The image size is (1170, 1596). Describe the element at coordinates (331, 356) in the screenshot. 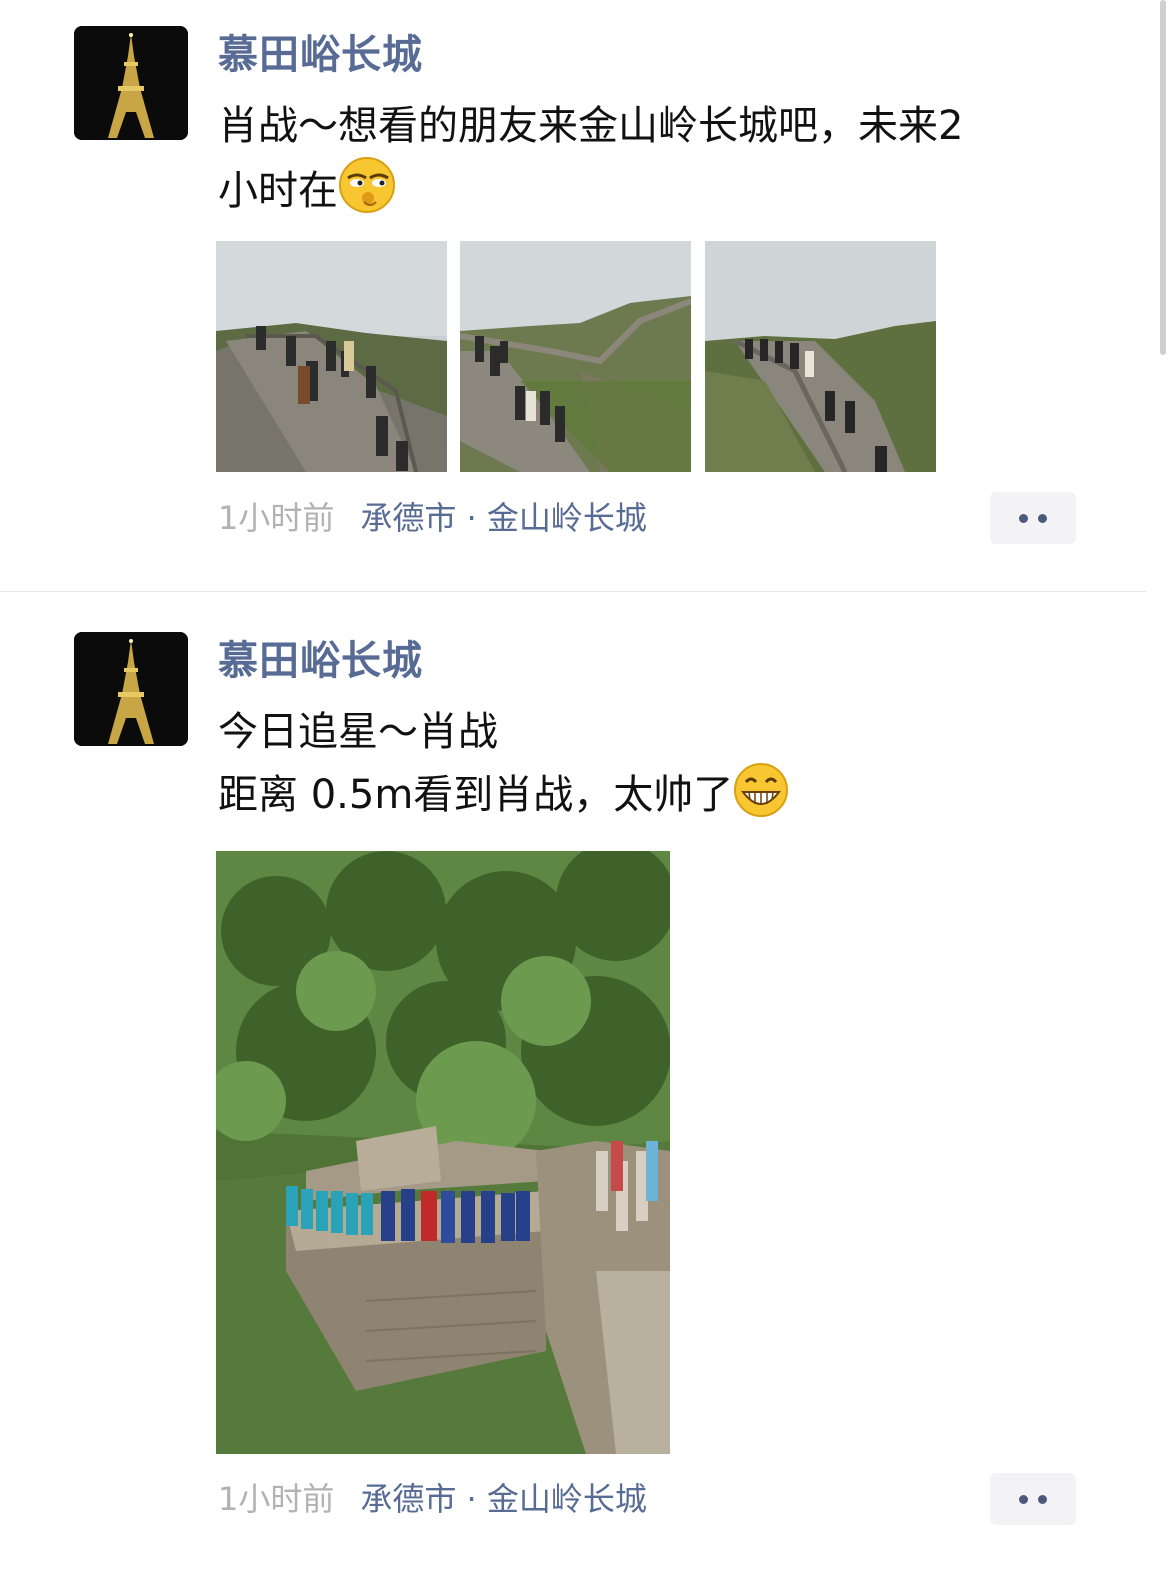

I see `great-wall-stairs-photo` at that location.